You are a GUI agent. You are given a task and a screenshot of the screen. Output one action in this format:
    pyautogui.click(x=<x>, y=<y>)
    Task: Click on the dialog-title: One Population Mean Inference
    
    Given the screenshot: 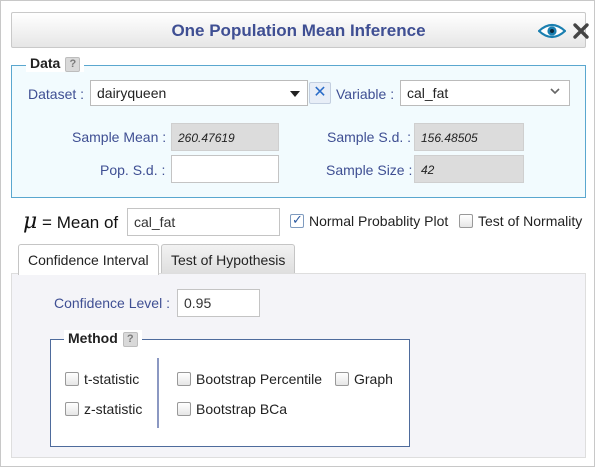 What is the action you would take?
    pyautogui.click(x=298, y=30)
    